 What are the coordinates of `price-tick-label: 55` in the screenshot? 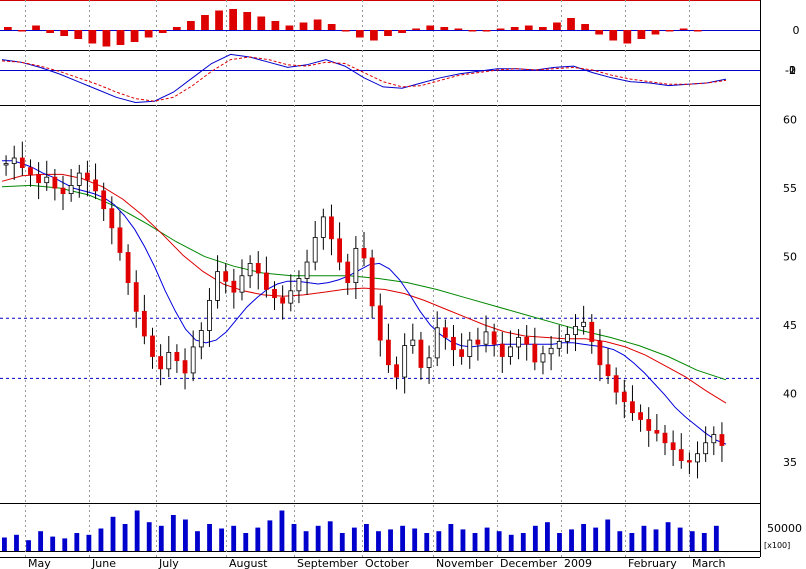 It's located at (790, 188).